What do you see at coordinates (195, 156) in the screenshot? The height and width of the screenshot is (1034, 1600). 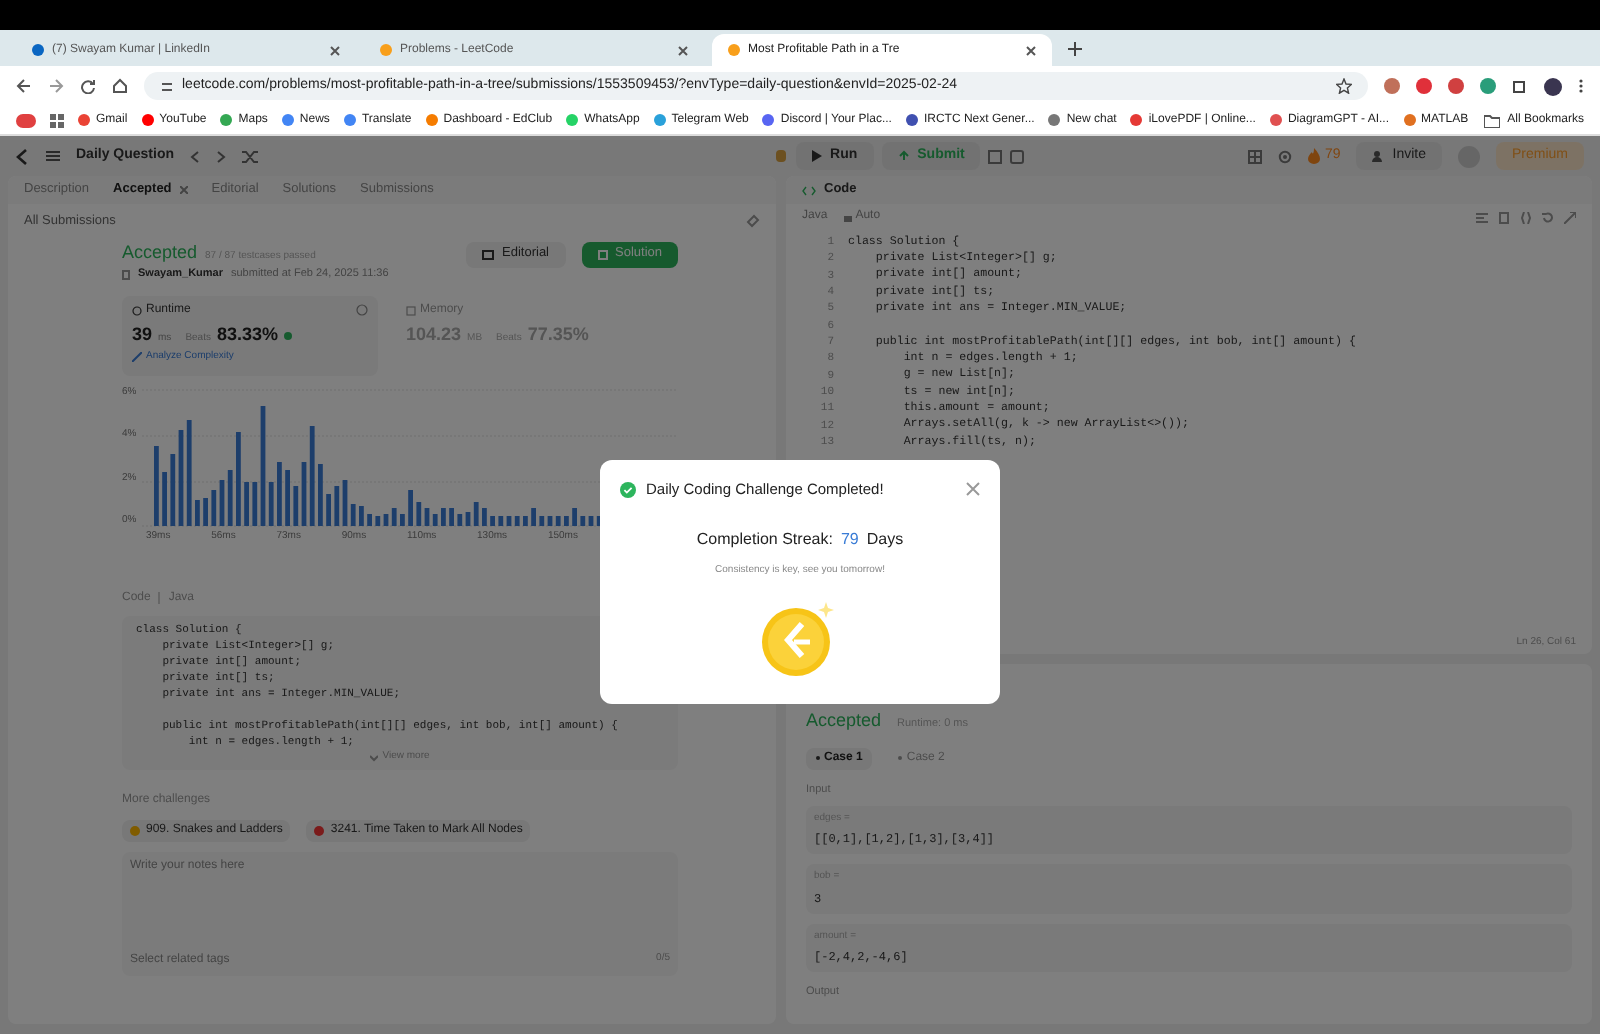 I see `chevron-left-icon` at bounding box center [195, 156].